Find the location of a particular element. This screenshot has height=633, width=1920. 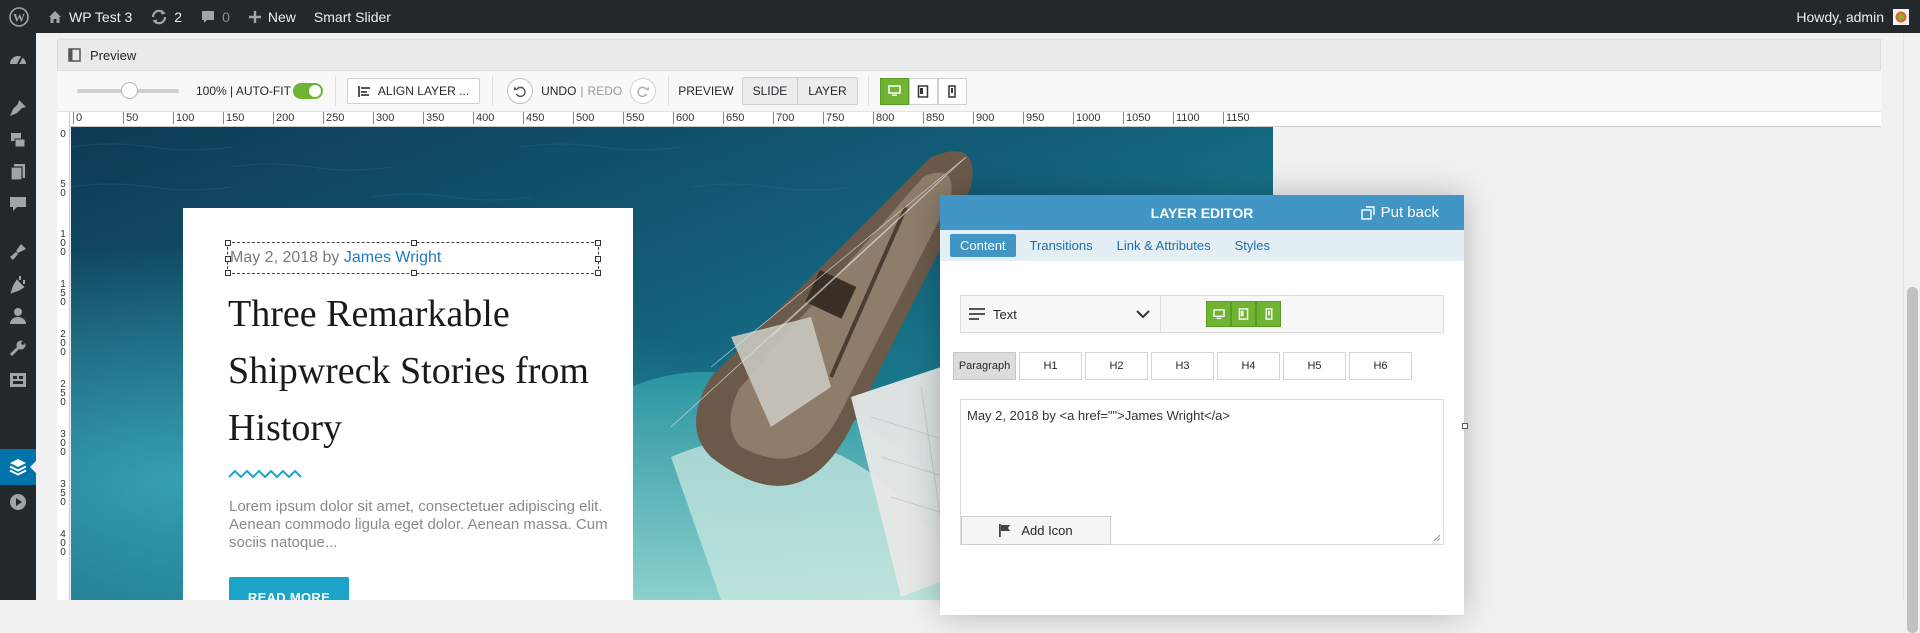

updates-link: 2 is located at coordinates (166, 16).